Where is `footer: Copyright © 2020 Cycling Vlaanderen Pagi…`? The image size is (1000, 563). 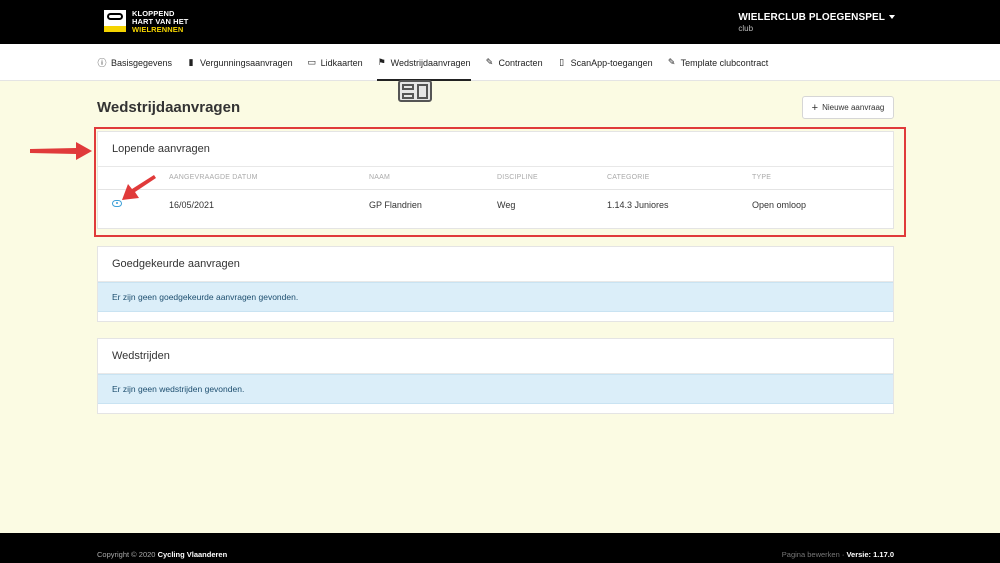 footer: Copyright © 2020 Cycling Vlaanderen Pagi… is located at coordinates (500, 548).